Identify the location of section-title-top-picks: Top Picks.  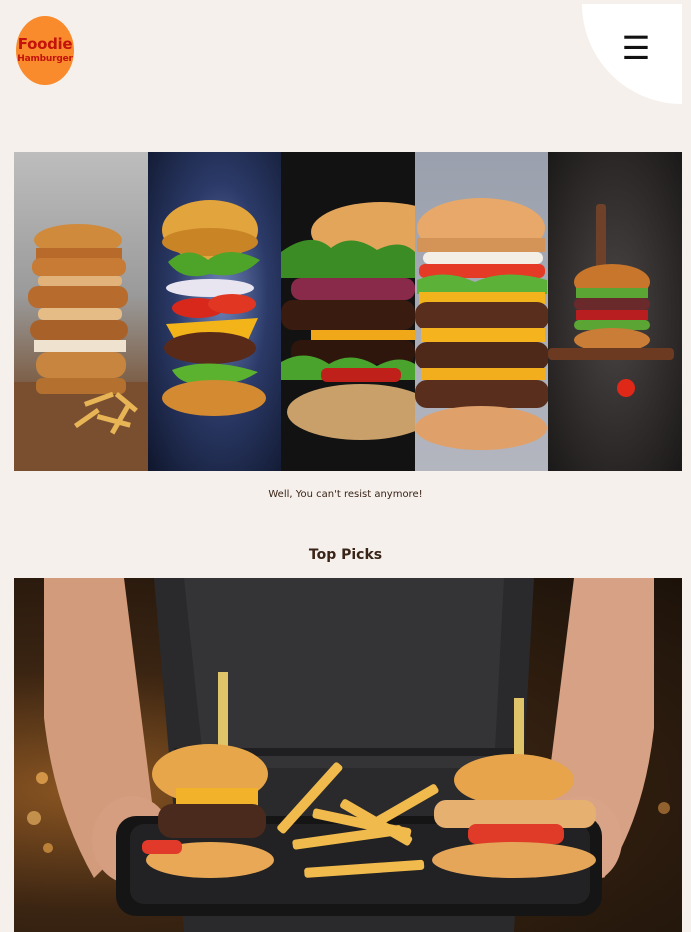
(345, 555).